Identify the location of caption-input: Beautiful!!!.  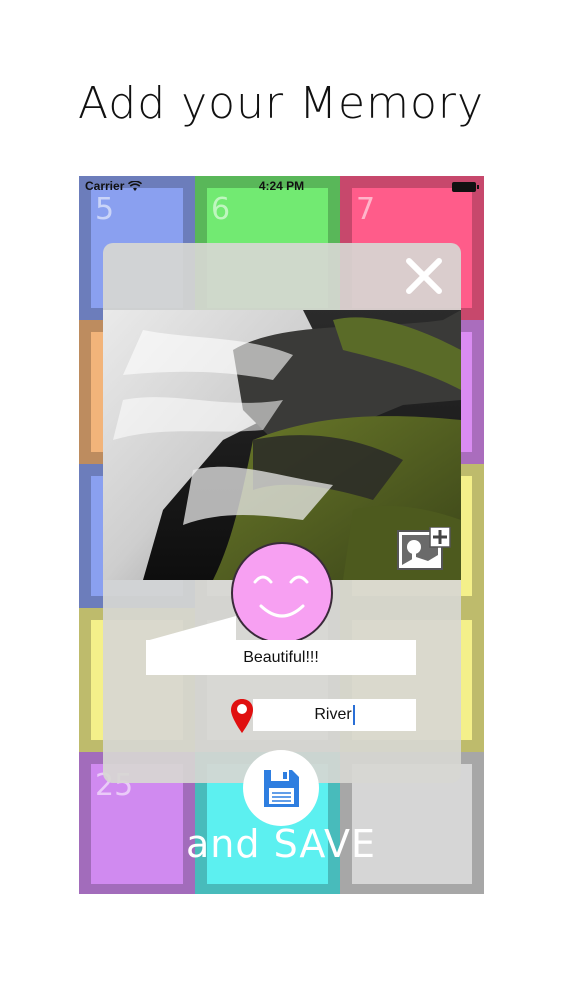
(281, 657).